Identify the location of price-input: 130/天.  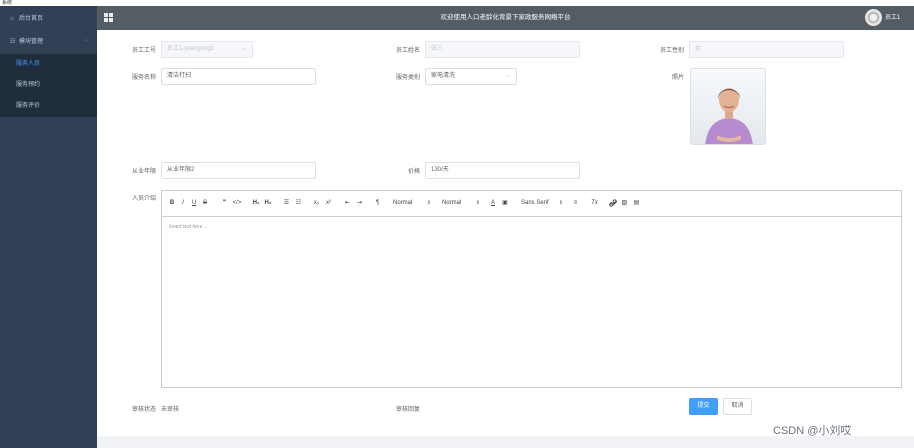
(502, 170).